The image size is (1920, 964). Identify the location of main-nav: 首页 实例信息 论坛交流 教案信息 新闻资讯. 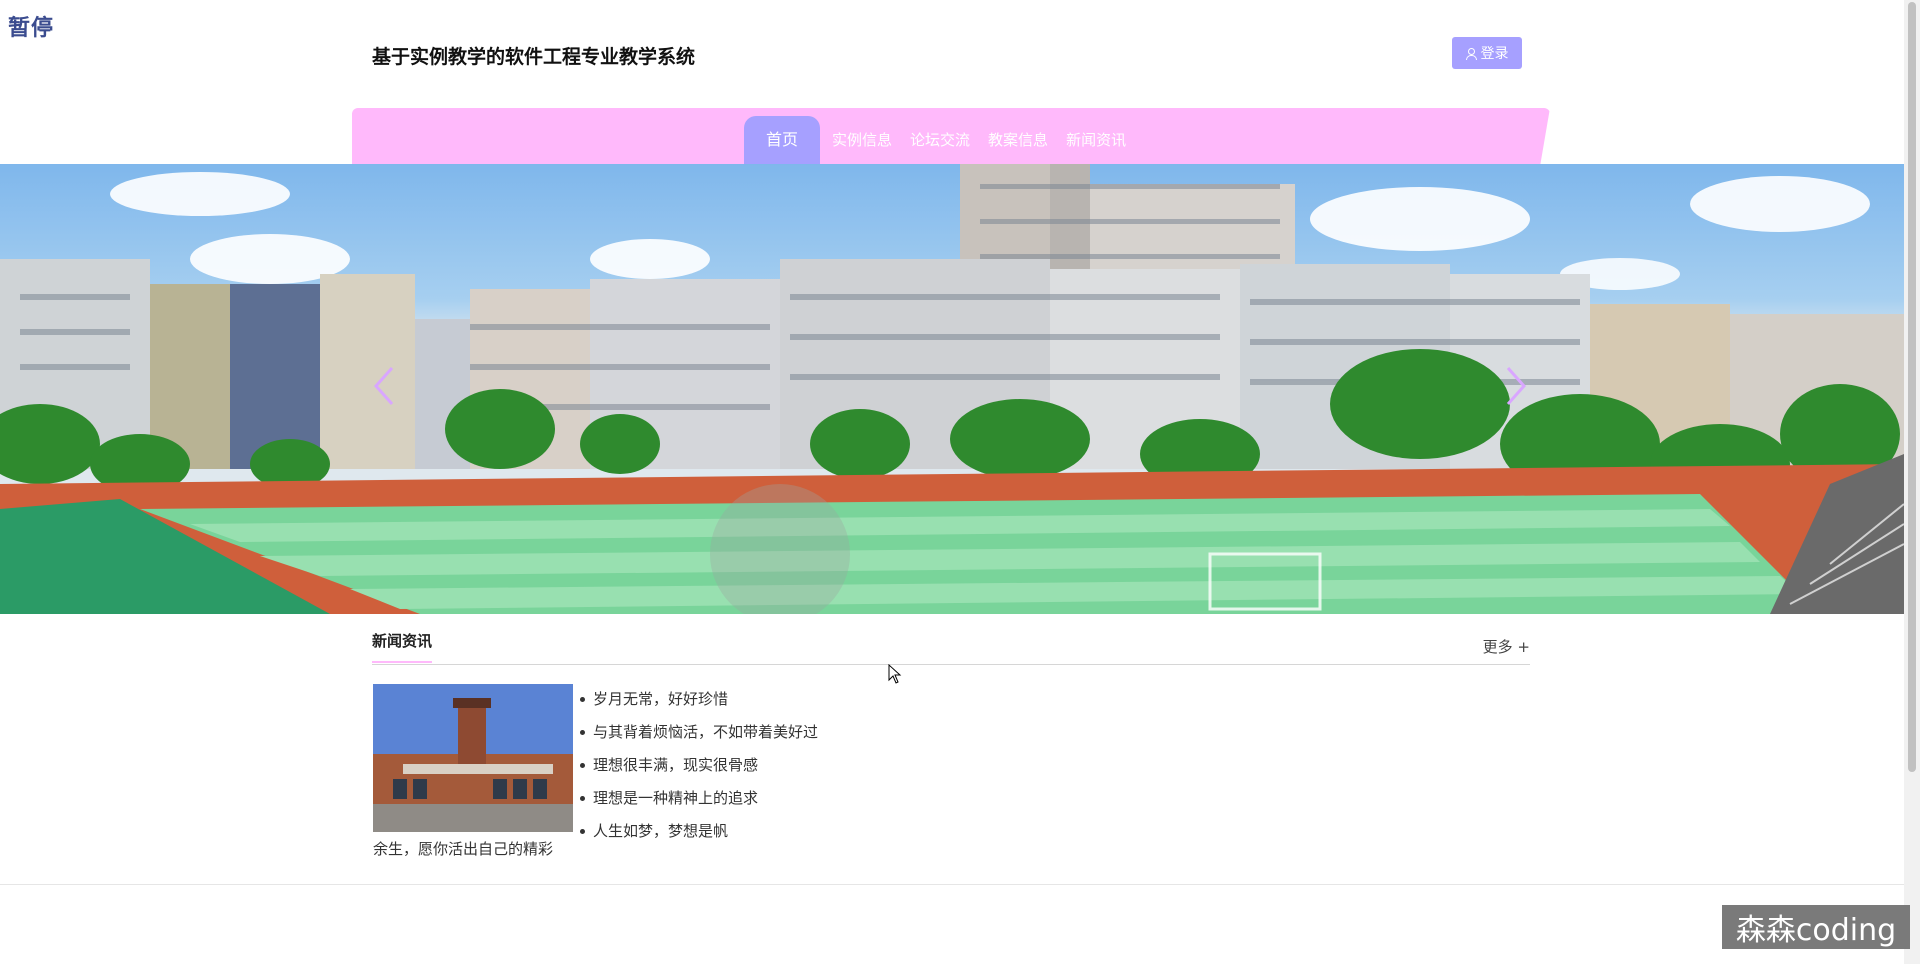
(939, 140).